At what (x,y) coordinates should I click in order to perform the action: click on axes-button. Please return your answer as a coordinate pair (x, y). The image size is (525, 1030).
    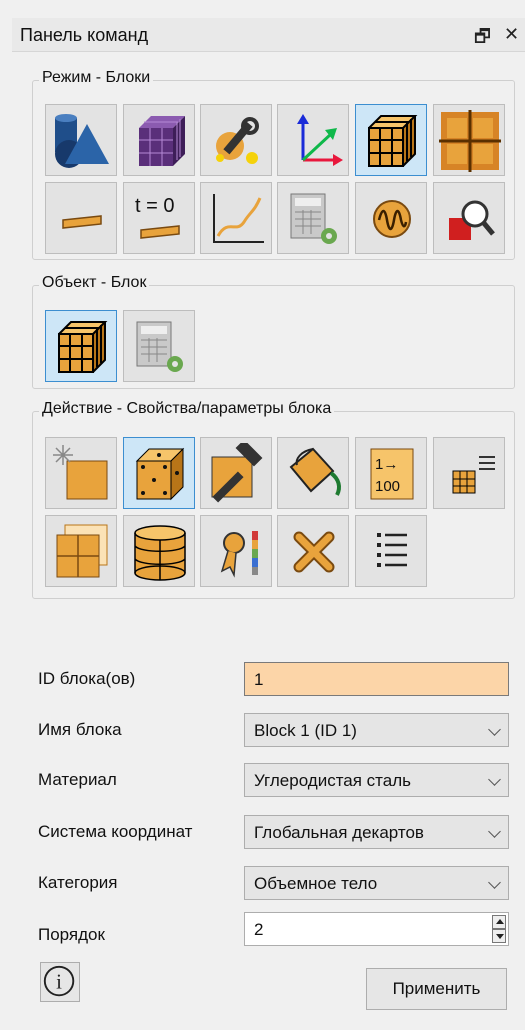
    Looking at the image, I should click on (313, 140).